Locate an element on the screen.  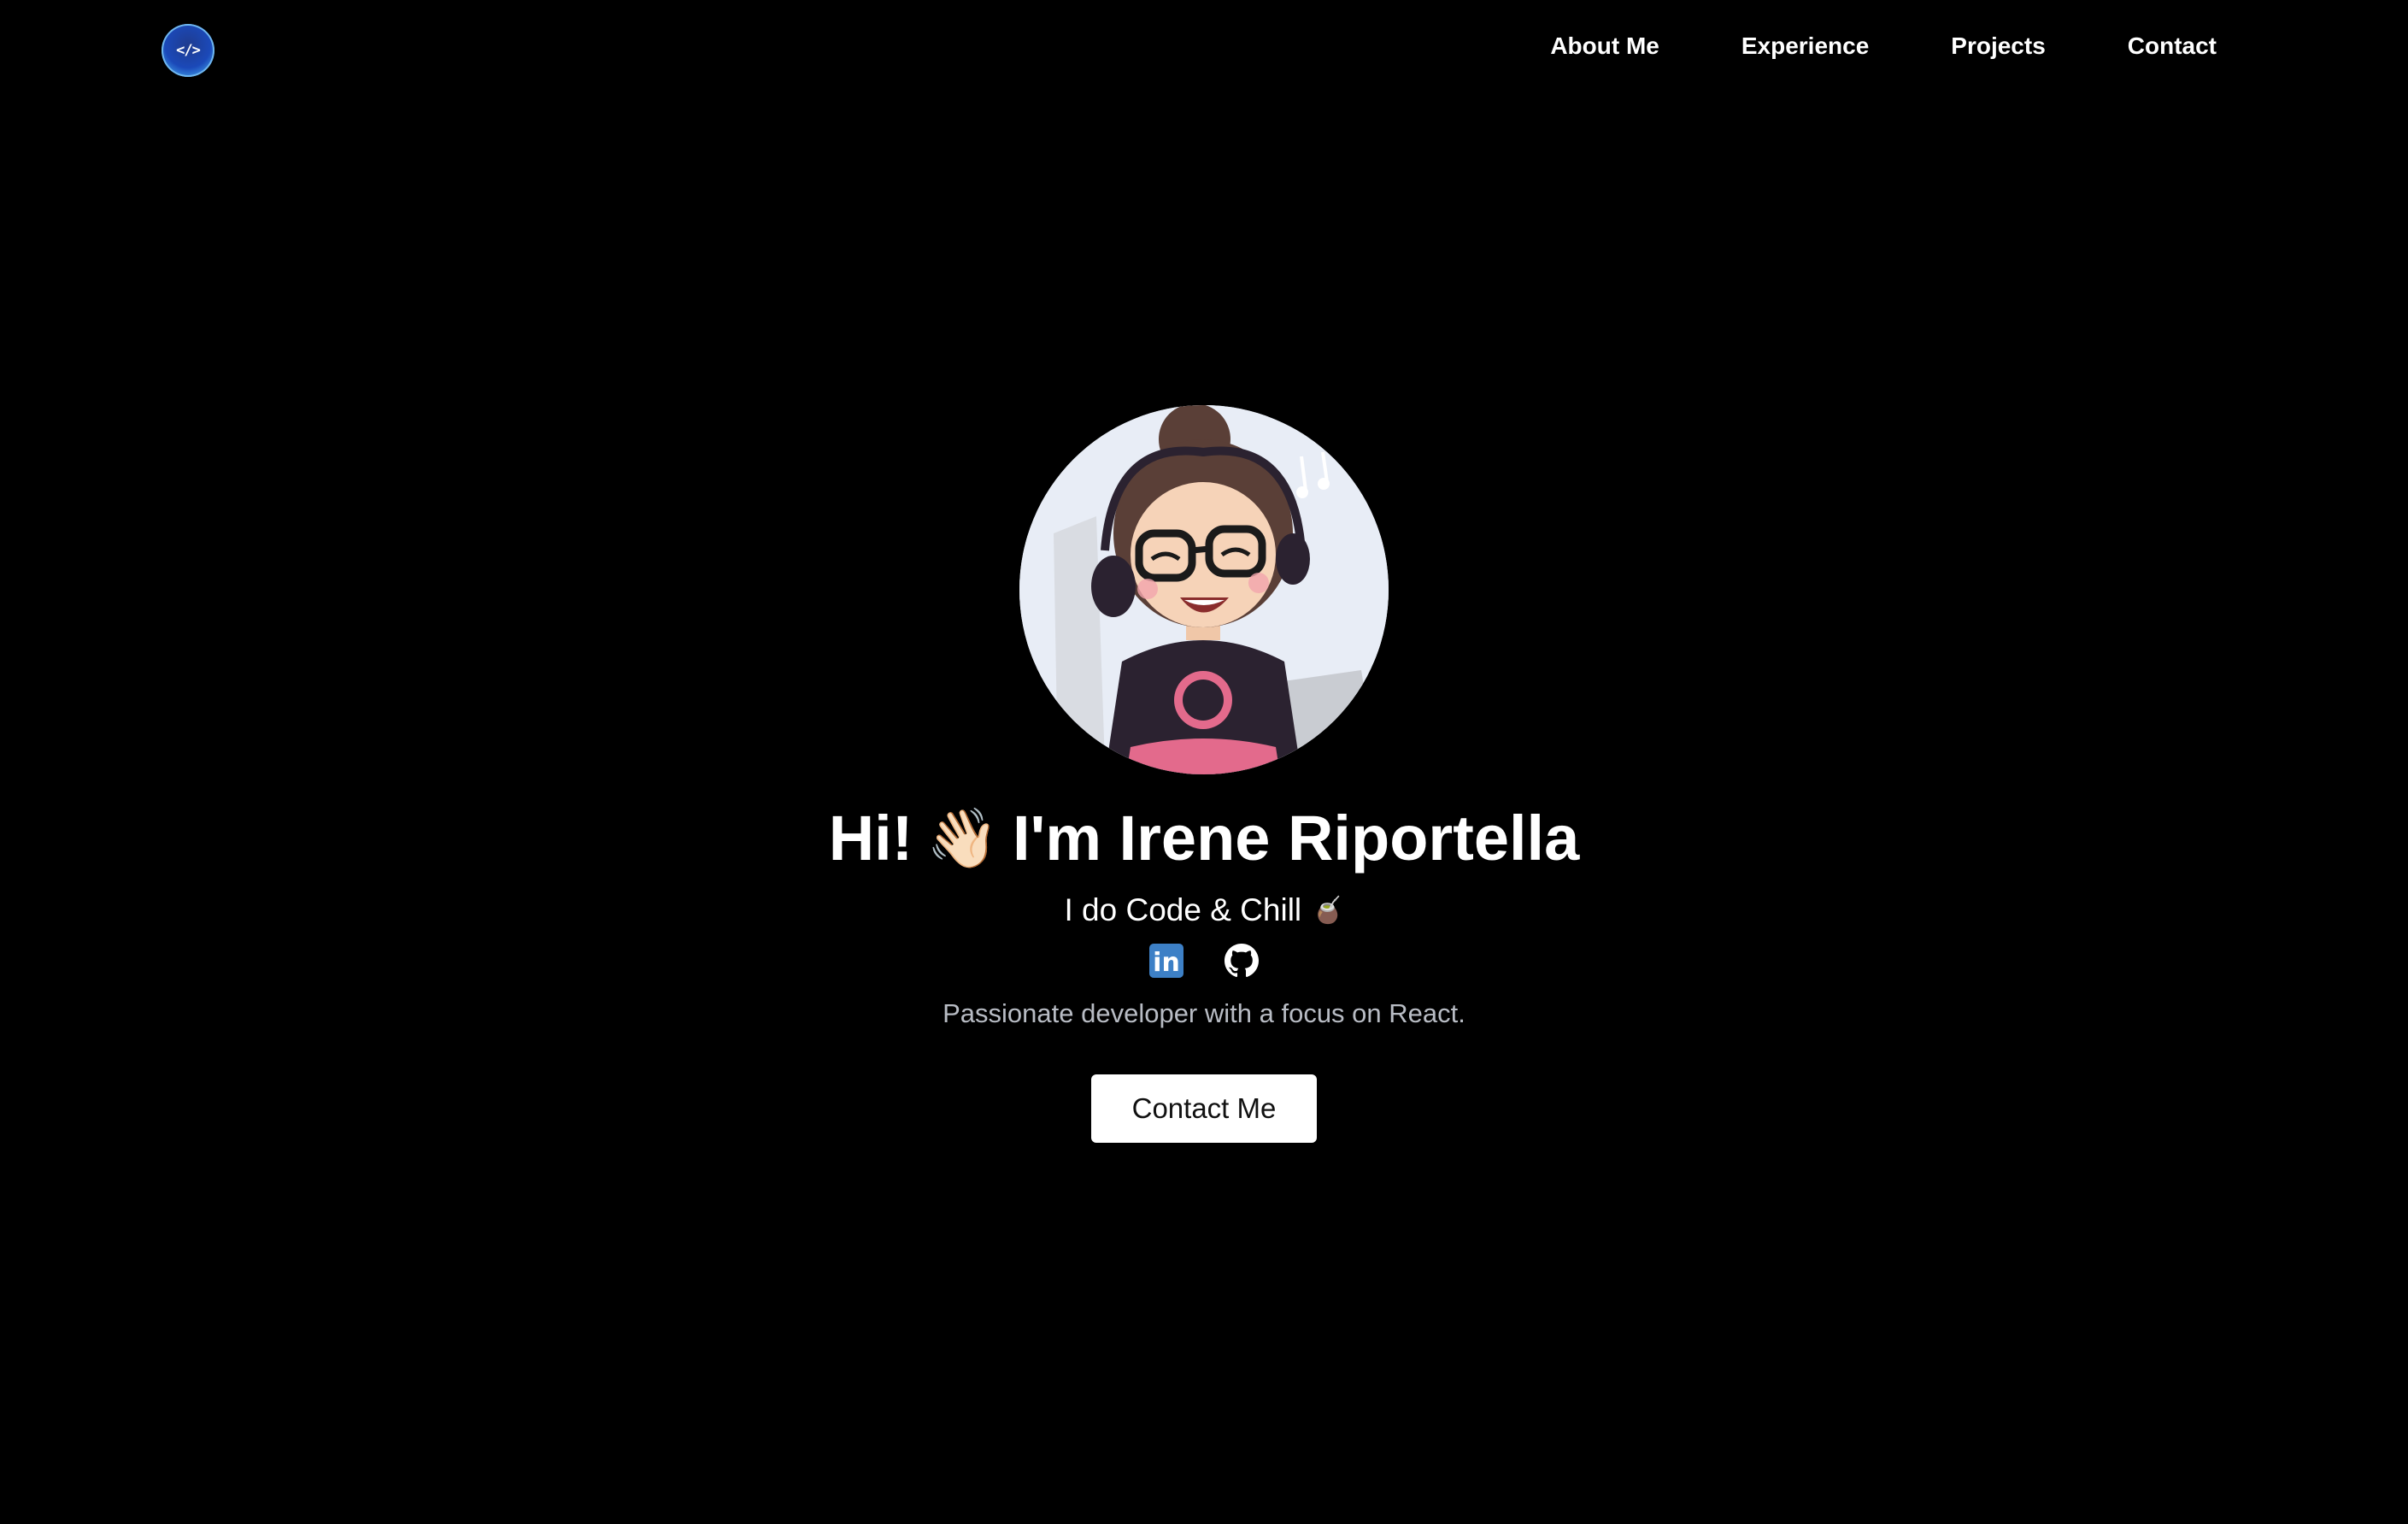
linkedin-icon: in is located at coordinates (1166, 961).